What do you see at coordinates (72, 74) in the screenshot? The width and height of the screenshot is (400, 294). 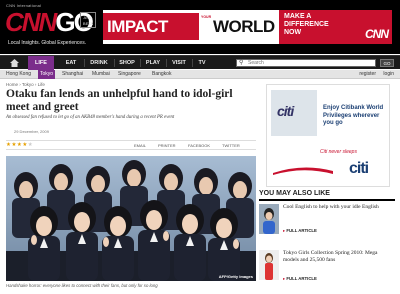 I see `city-shanghai: Shanghai` at bounding box center [72, 74].